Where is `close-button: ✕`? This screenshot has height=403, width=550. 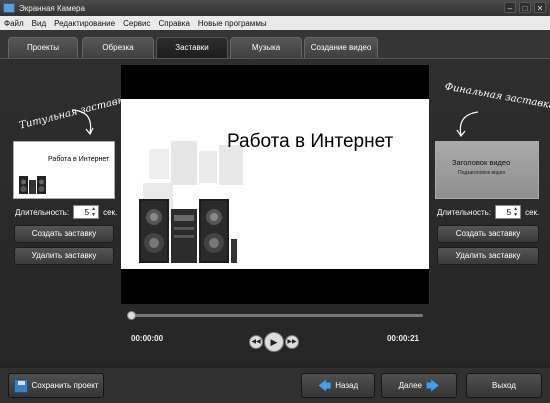
close-button: ✕ is located at coordinates (540, 7).